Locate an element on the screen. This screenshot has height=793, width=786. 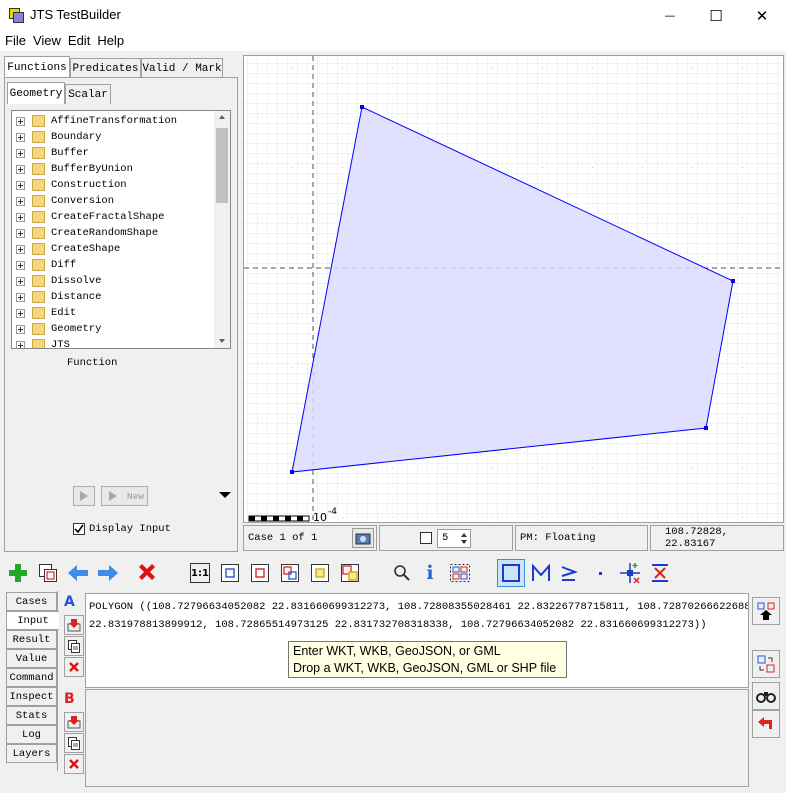
tab-cases: Cases is located at coordinates (31, 601).